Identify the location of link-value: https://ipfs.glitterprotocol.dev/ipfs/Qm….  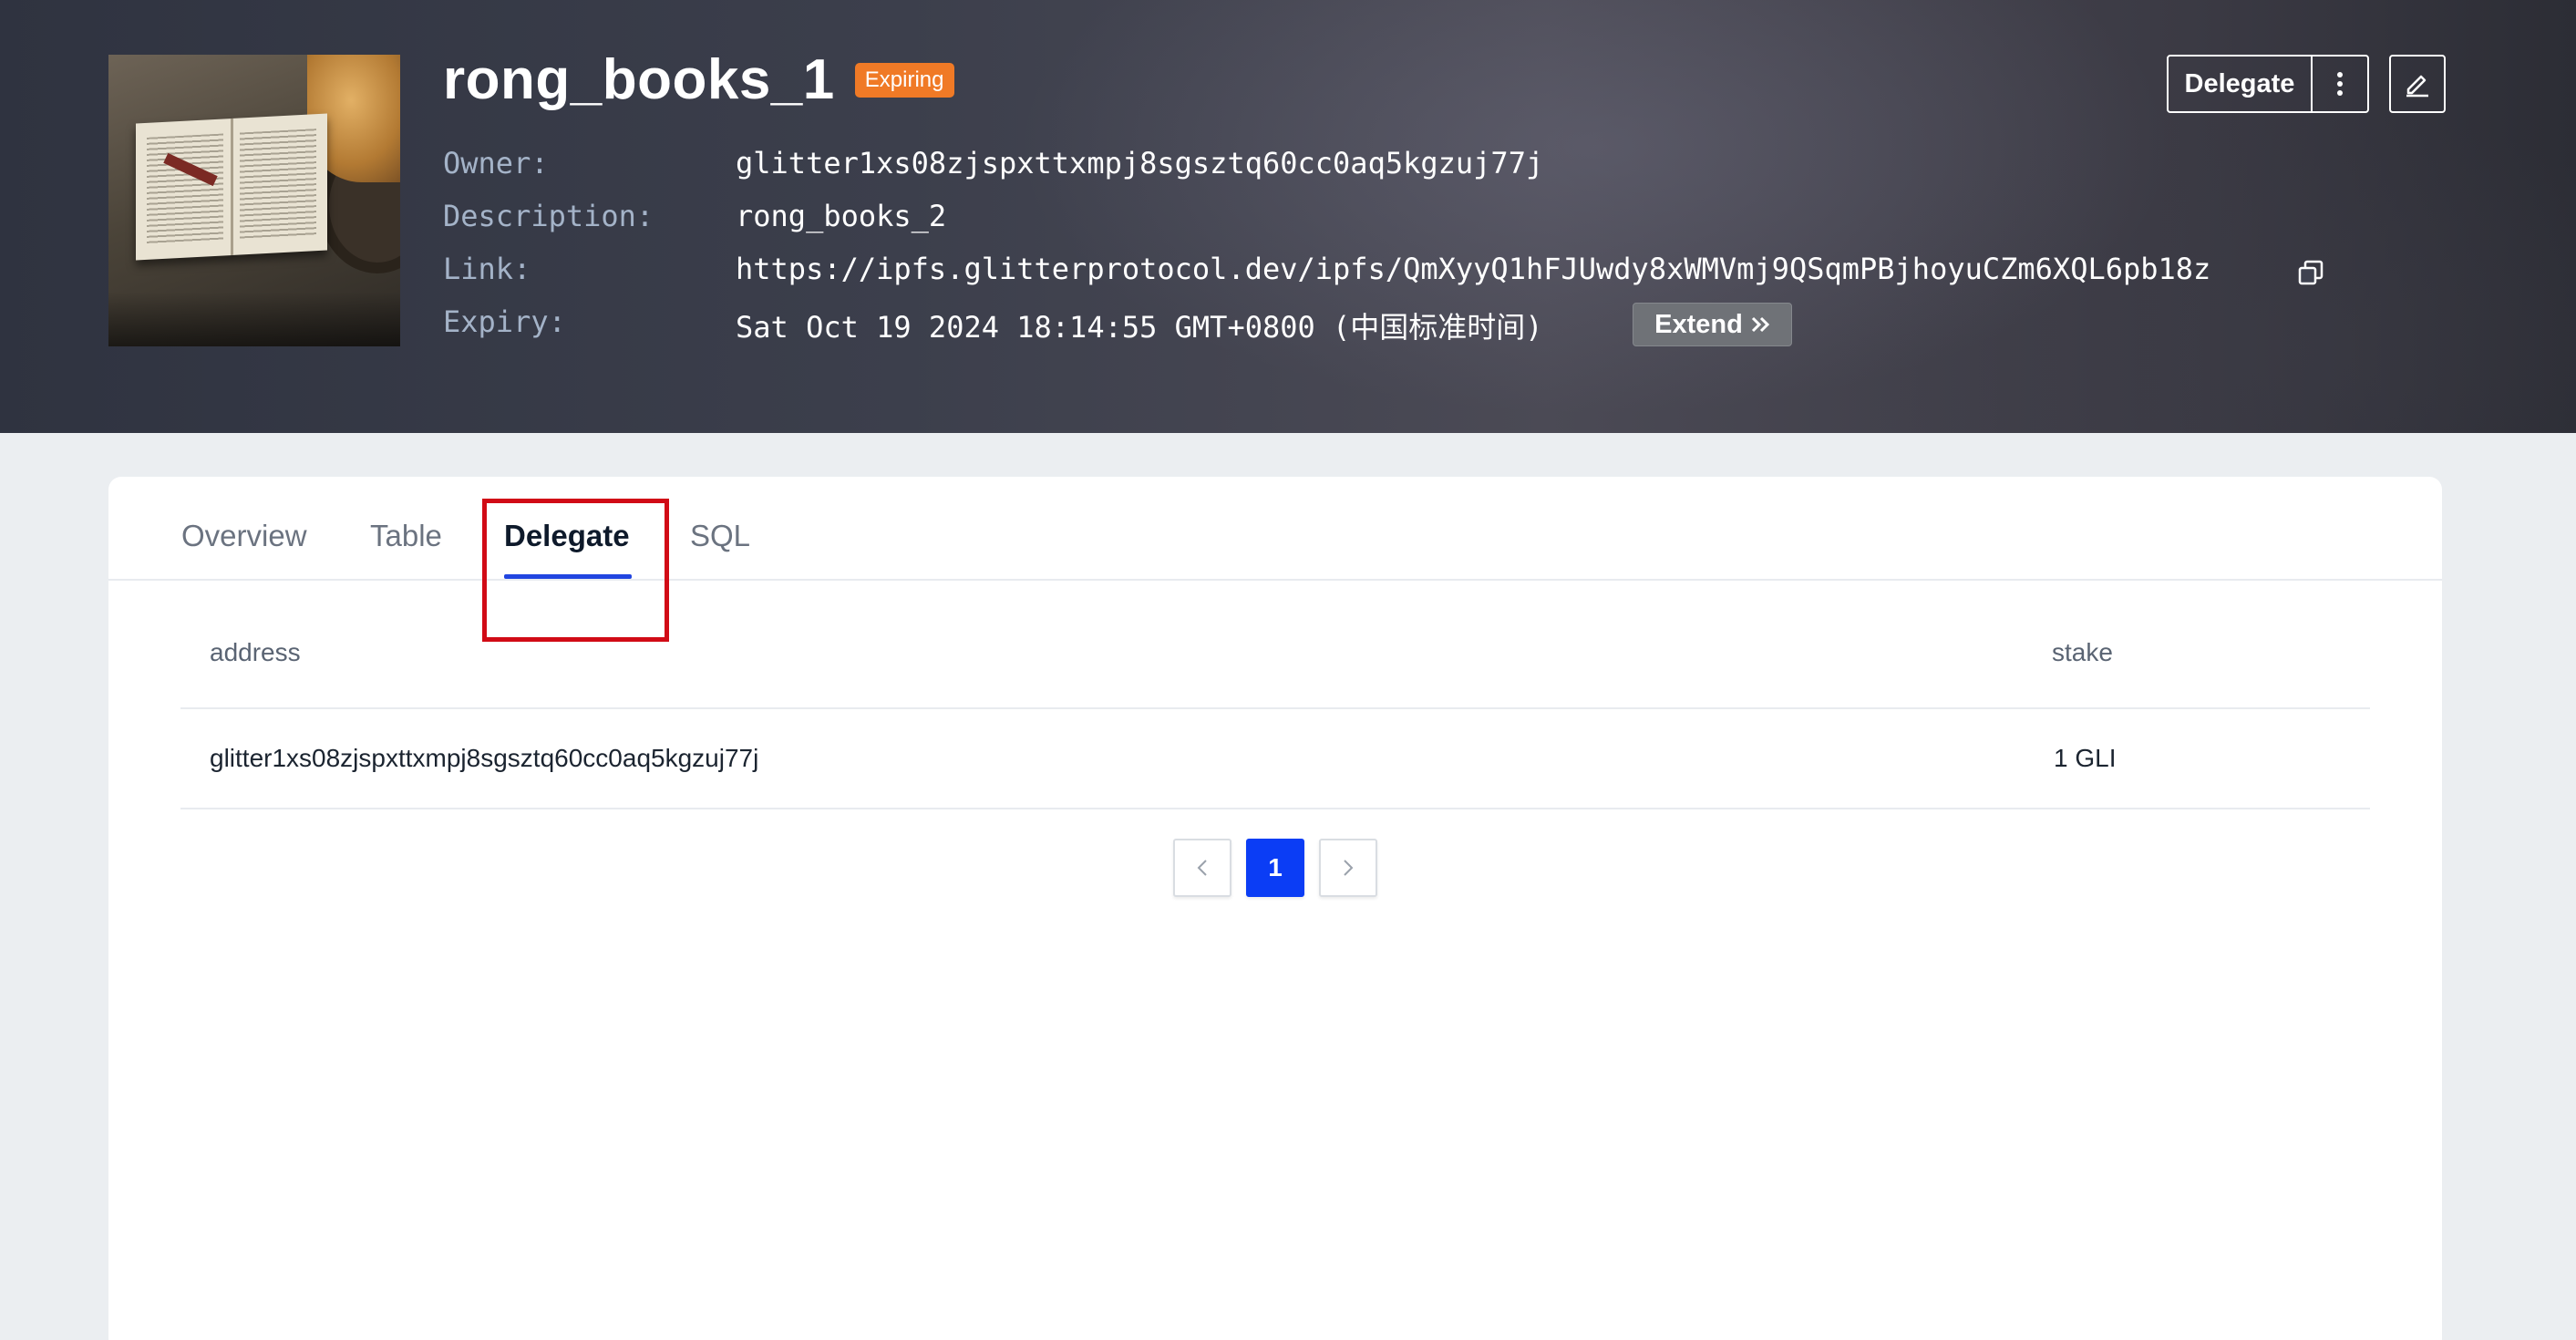
(1473, 269).